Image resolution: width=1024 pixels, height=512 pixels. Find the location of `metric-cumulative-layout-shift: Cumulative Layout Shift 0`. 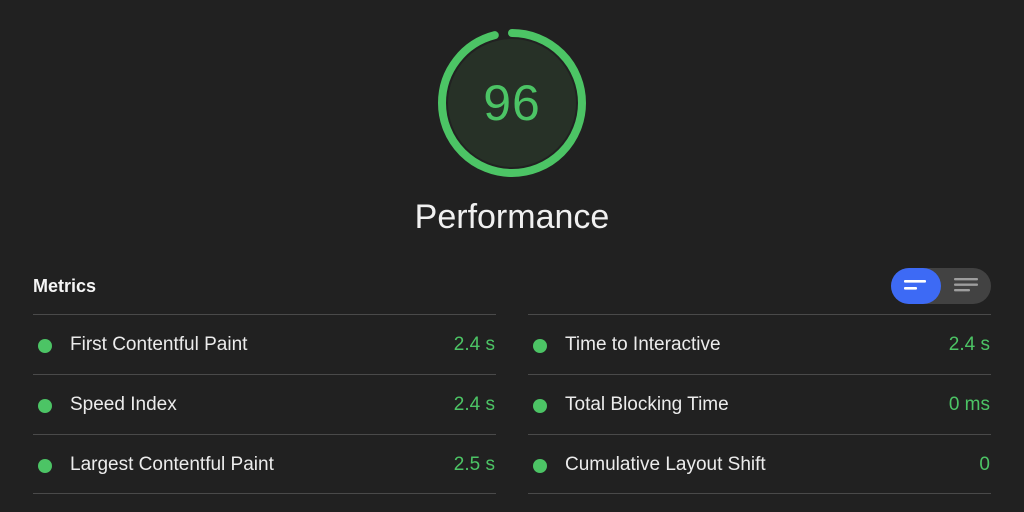

metric-cumulative-layout-shift: Cumulative Layout Shift 0 is located at coordinates (759, 464).